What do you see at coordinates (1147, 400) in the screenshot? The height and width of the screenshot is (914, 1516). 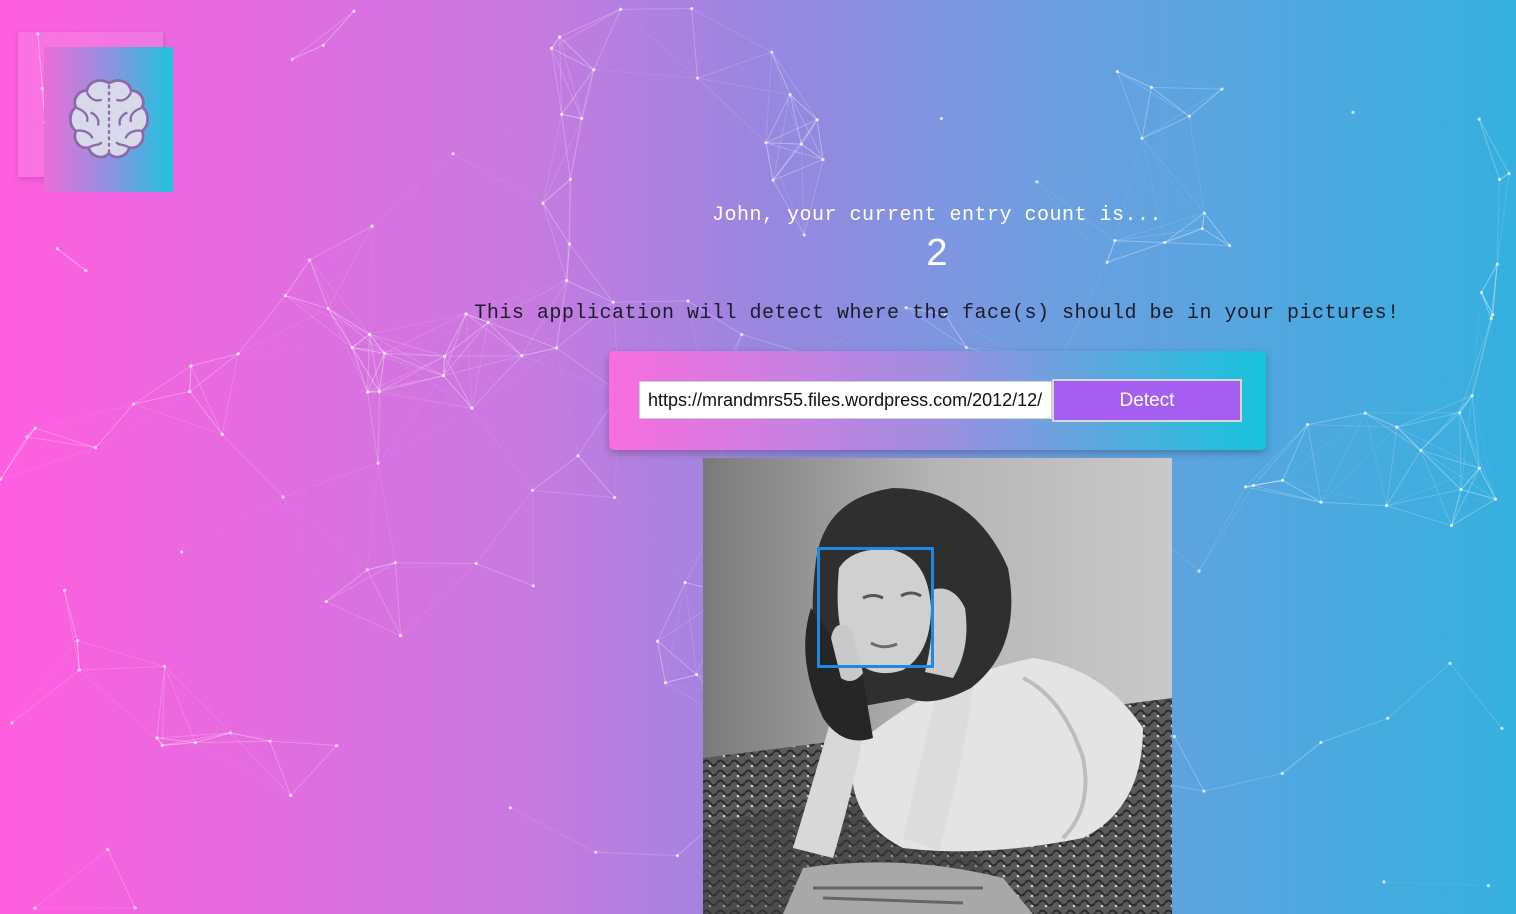 I see `detect-button: Detect` at bounding box center [1147, 400].